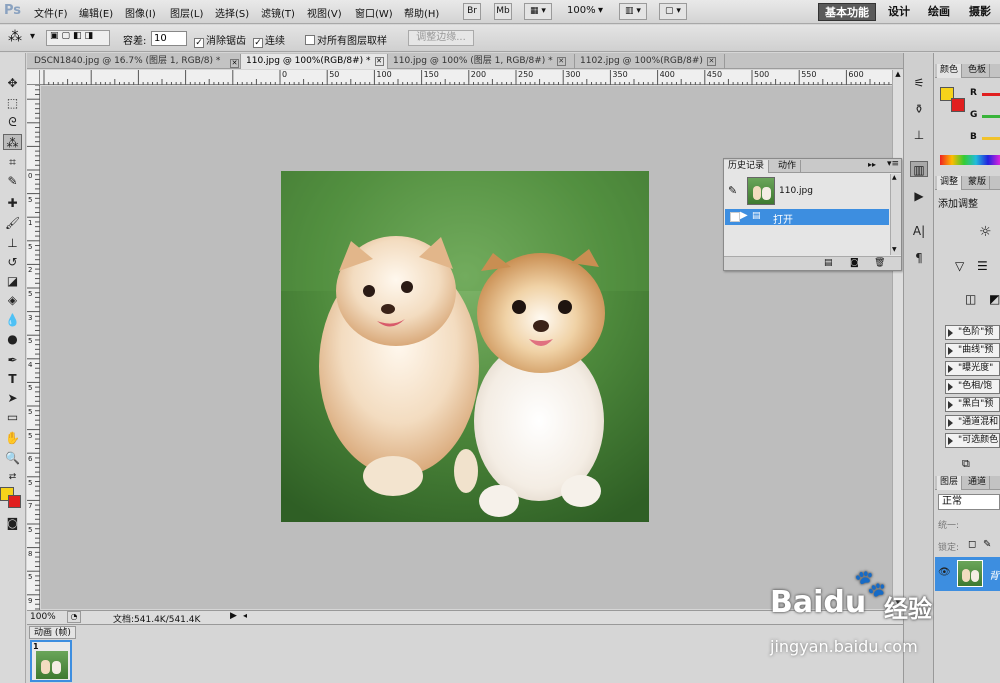  Describe the element at coordinates (980, 12) in the screenshot. I see `workspace-photography: 摄影` at that location.